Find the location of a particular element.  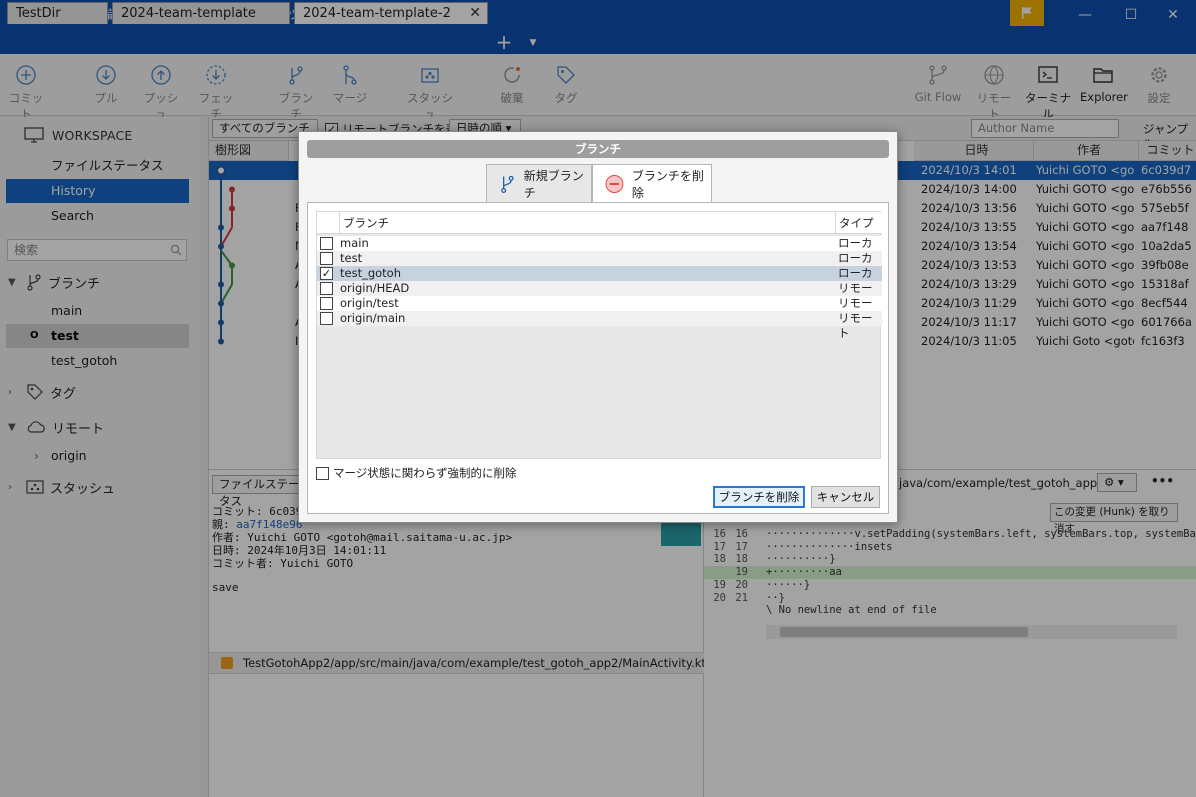

type-column-header: タイプ is located at coordinates (855, 223).